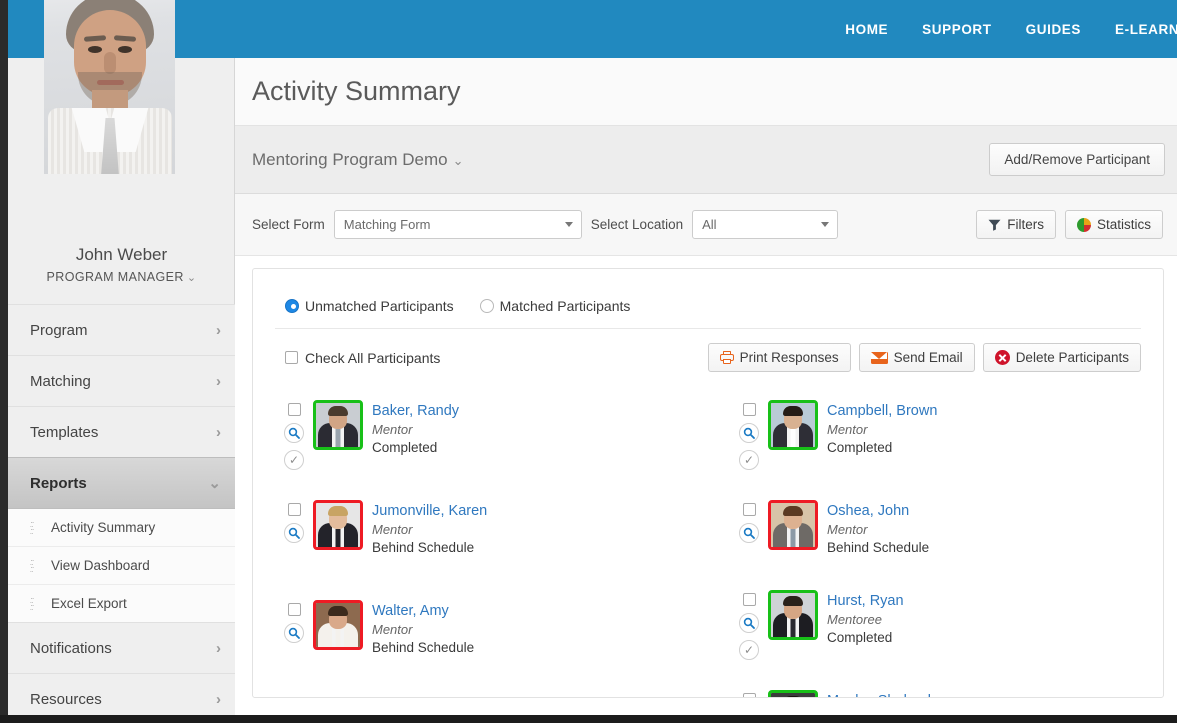 The width and height of the screenshot is (1177, 723). What do you see at coordinates (121, 330) in the screenshot?
I see `sidebar-item-program: Program ›` at bounding box center [121, 330].